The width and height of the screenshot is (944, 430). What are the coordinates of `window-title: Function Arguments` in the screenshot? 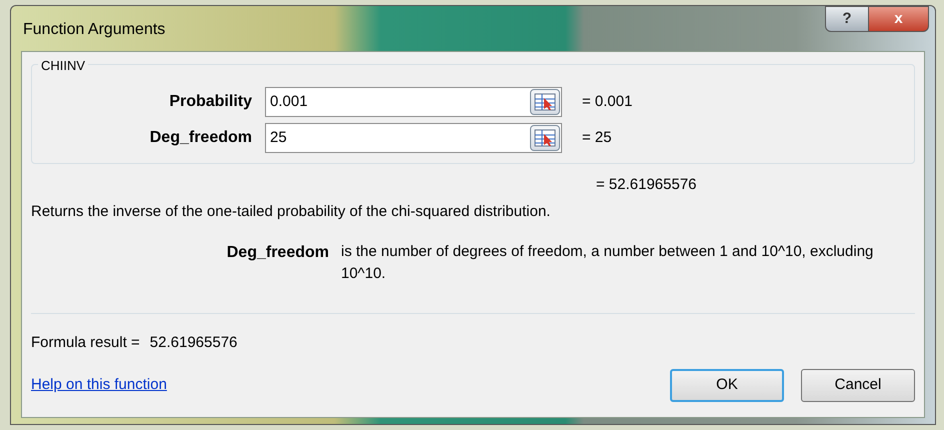 It's located at (94, 30).